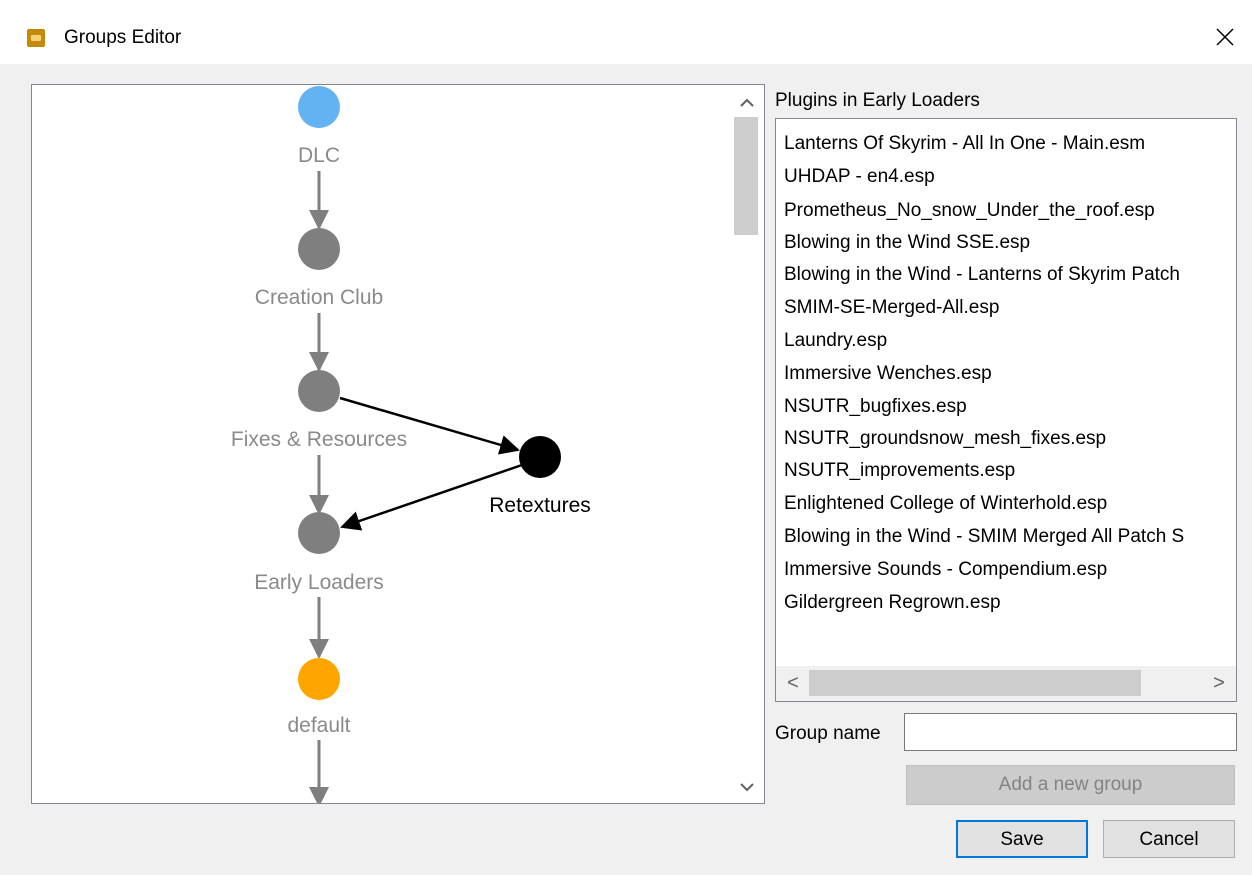 The width and height of the screenshot is (1252, 875). What do you see at coordinates (975, 683) in the screenshot?
I see `horizontal-scroll-thumb` at bounding box center [975, 683].